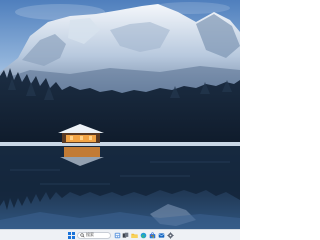  Describe the element at coordinates (125, 235) in the screenshot. I see `task-view-icon` at that location.